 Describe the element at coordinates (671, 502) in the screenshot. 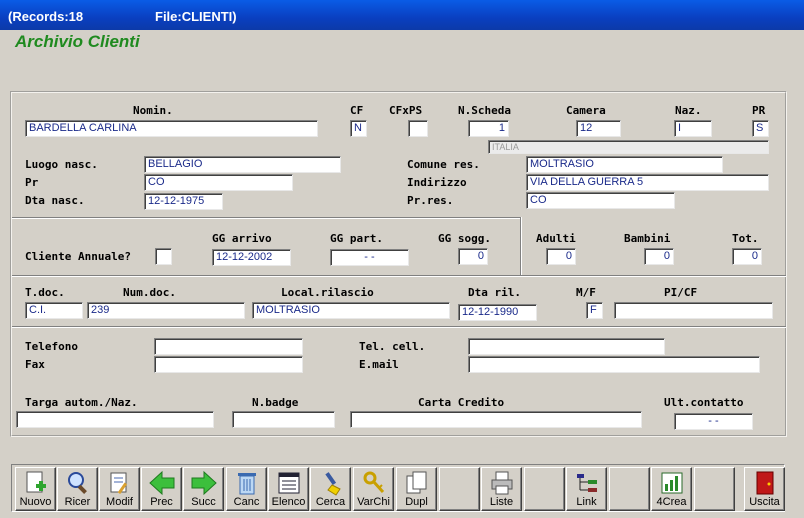

I see `toolbar-button-label: 4Crea` at that location.